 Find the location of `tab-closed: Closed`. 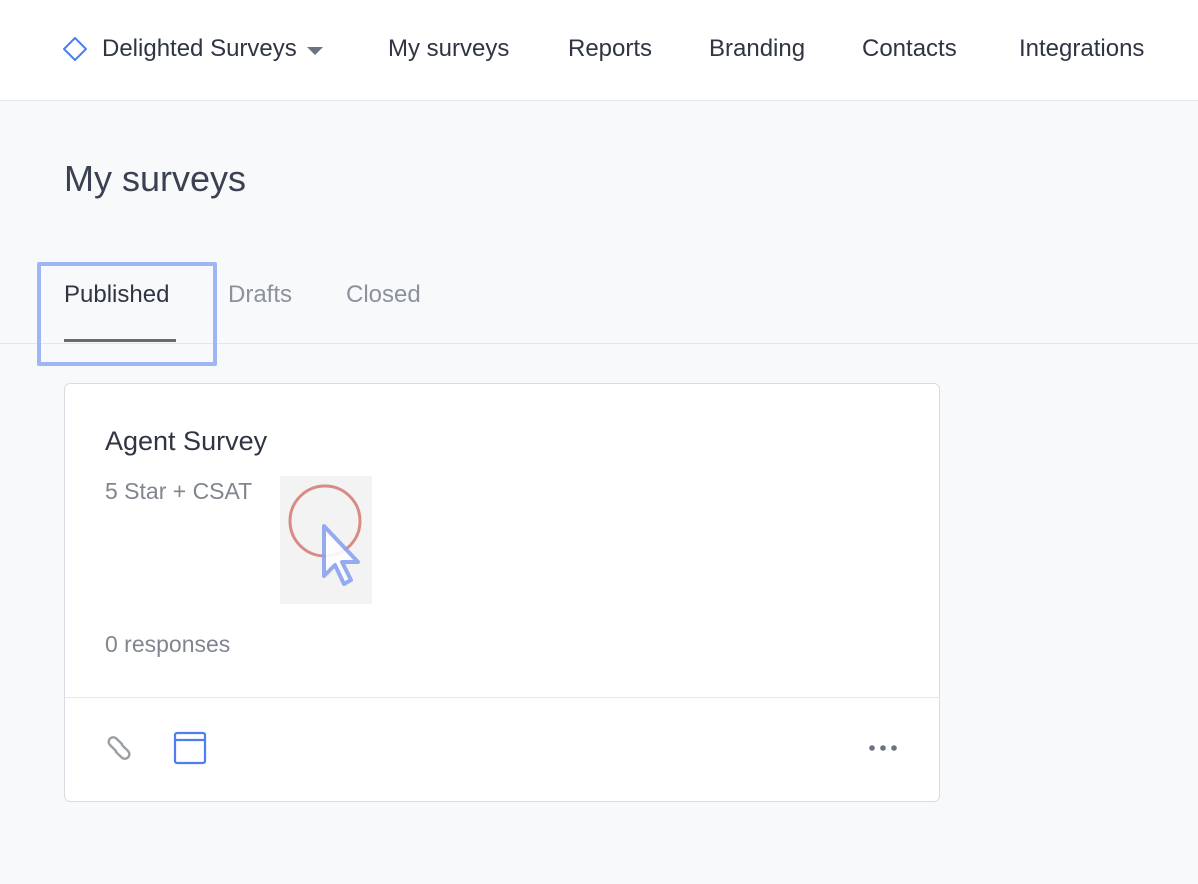

tab-closed: Closed is located at coordinates (383, 295).